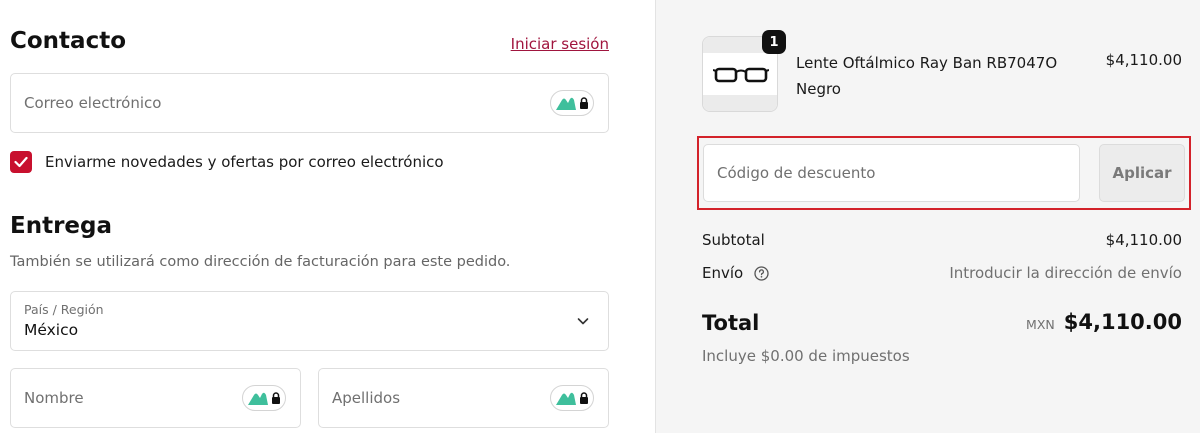  I want to click on shipping-label: Envío, so click(723, 273).